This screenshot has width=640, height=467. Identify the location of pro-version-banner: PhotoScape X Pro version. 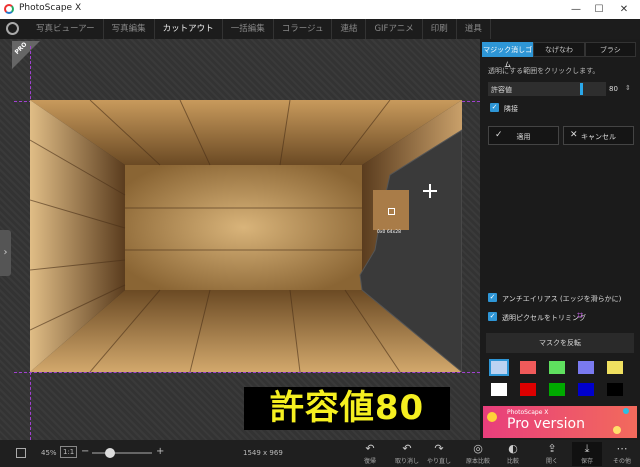
(560, 422).